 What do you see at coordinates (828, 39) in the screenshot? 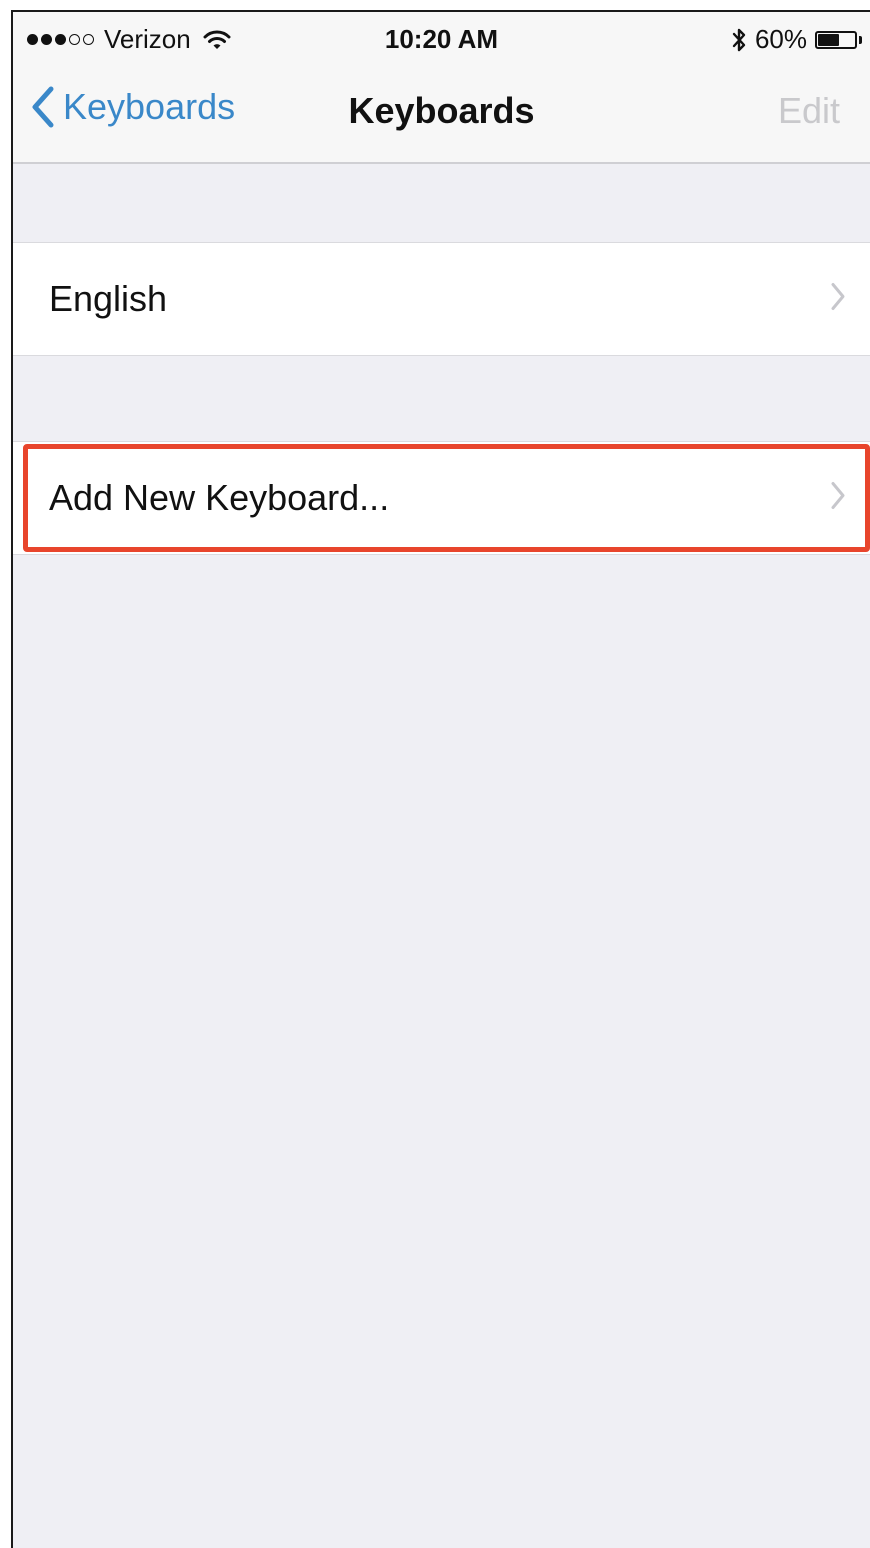
I see `battery-level` at bounding box center [828, 39].